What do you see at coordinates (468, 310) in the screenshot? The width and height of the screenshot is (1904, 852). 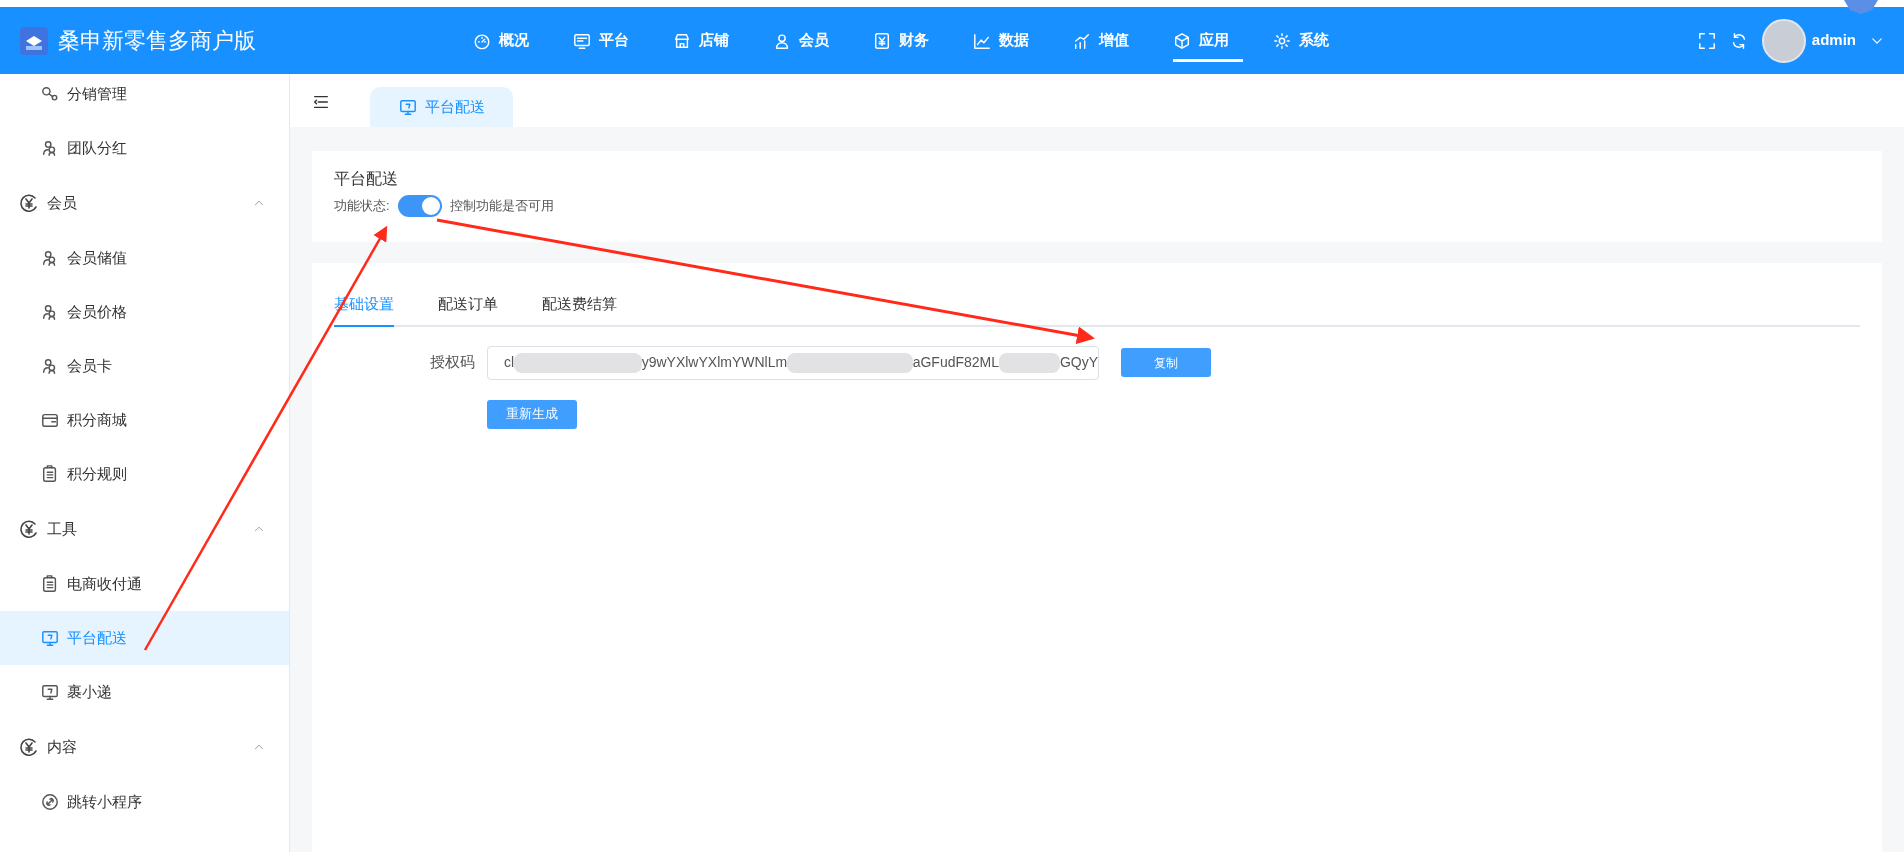 I see `tab: 配送订单` at bounding box center [468, 310].